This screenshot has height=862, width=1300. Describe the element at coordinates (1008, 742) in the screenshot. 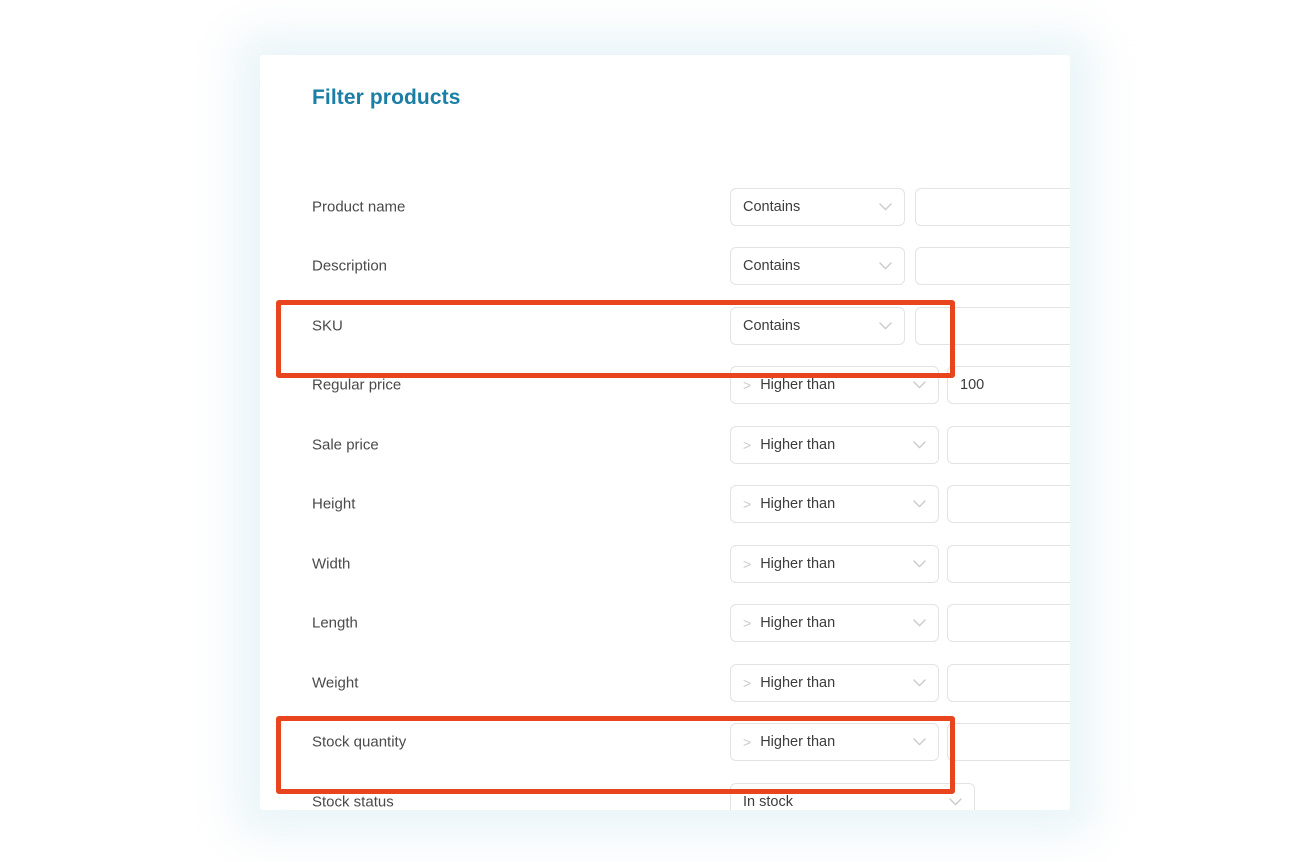

I see `value-input-stock-quantity` at that location.